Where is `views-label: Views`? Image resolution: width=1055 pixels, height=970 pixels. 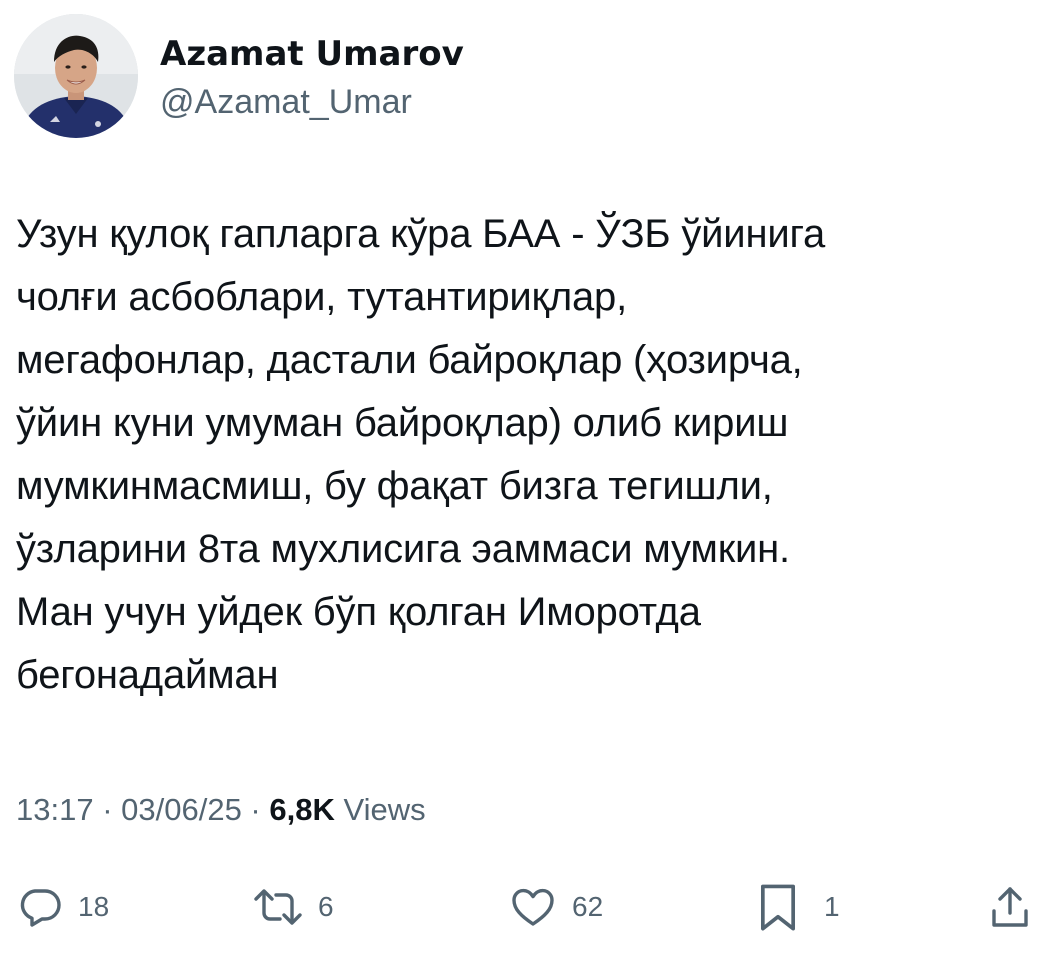 views-label: Views is located at coordinates (384, 809).